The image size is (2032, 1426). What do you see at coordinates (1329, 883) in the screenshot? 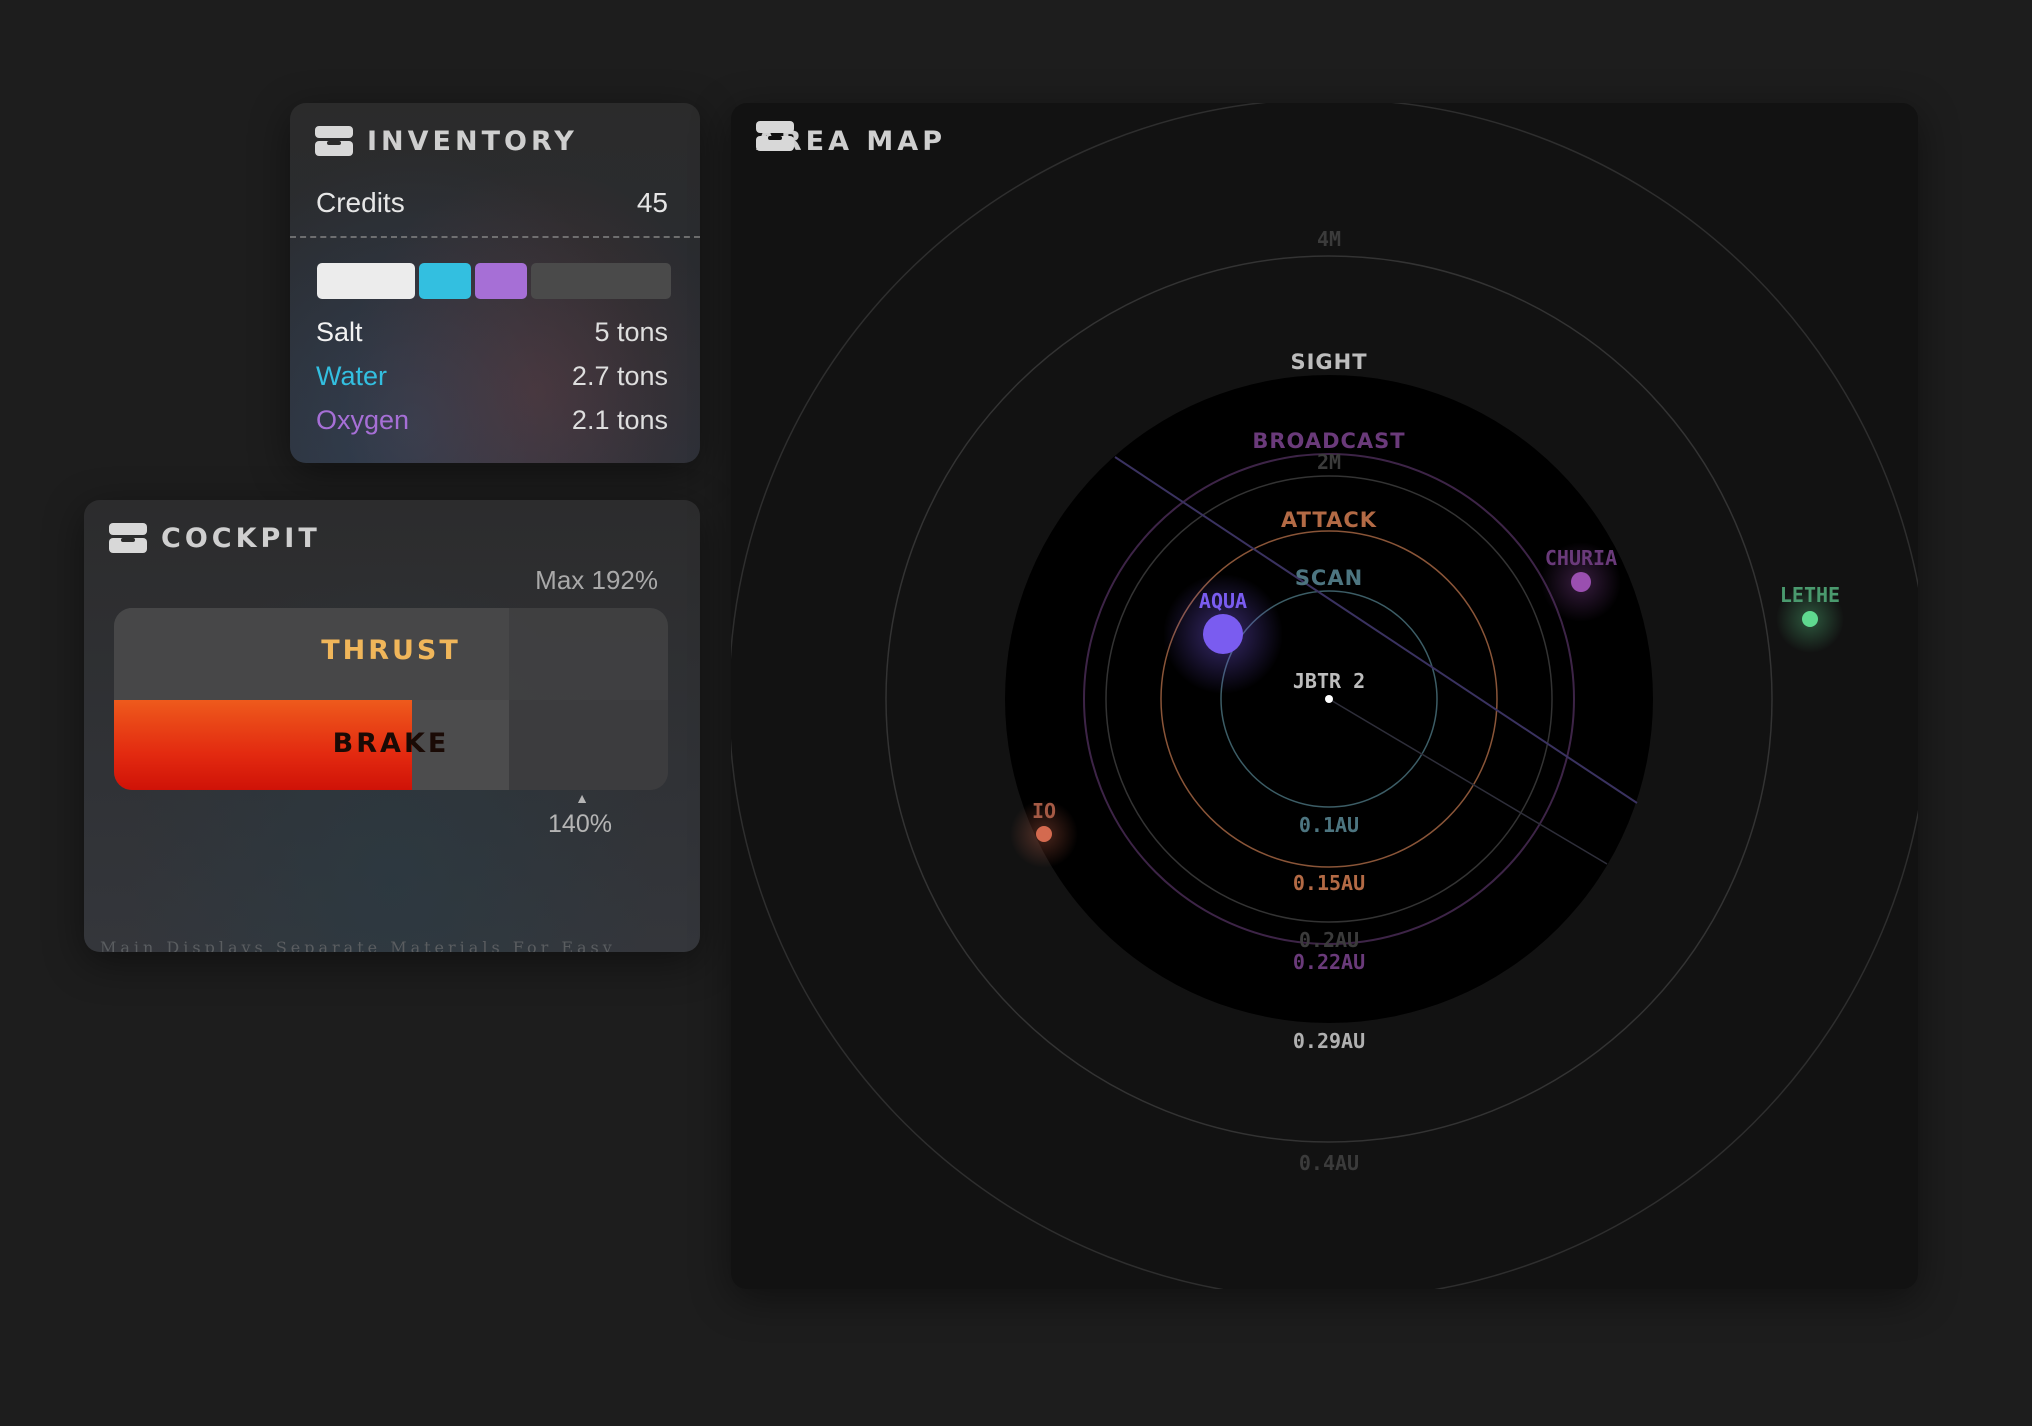
I see `distance-label-0-15au: 0.15AU` at bounding box center [1329, 883].